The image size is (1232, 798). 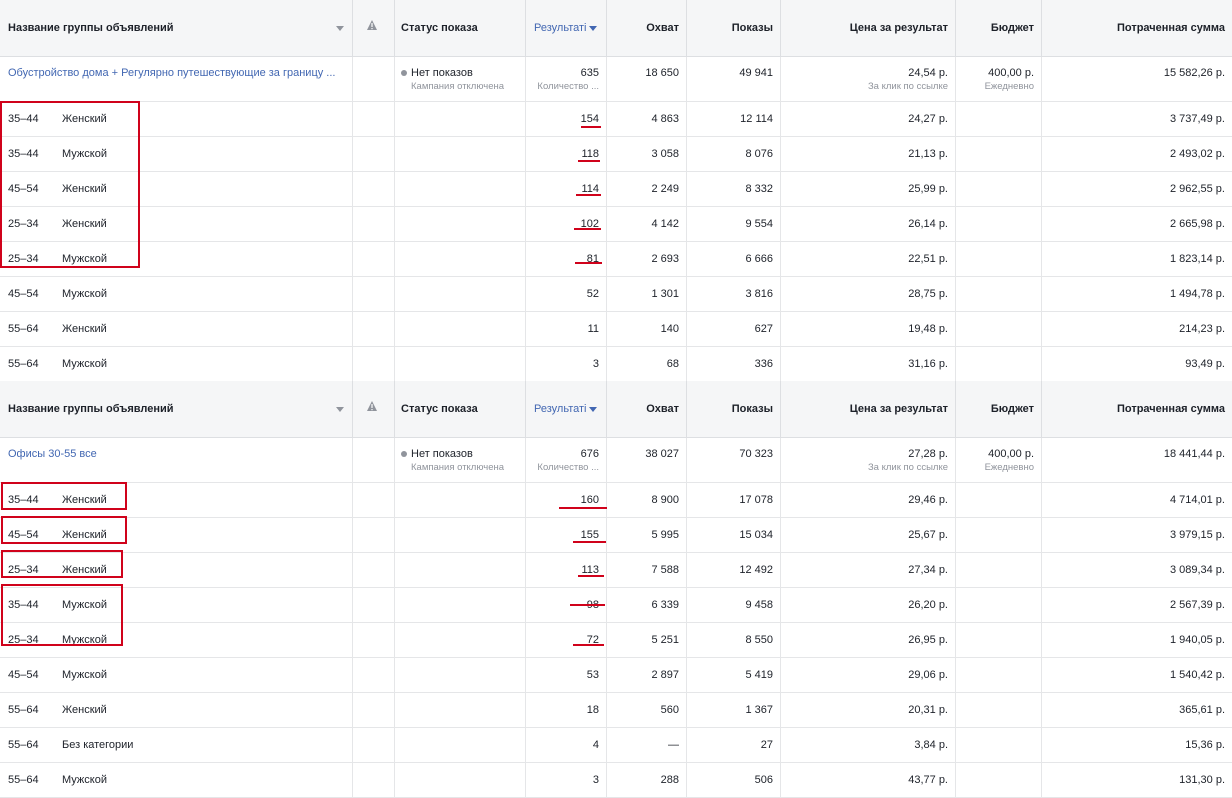 What do you see at coordinates (734, 224) in the screenshot?
I see `impressions-value: 9 554` at bounding box center [734, 224].